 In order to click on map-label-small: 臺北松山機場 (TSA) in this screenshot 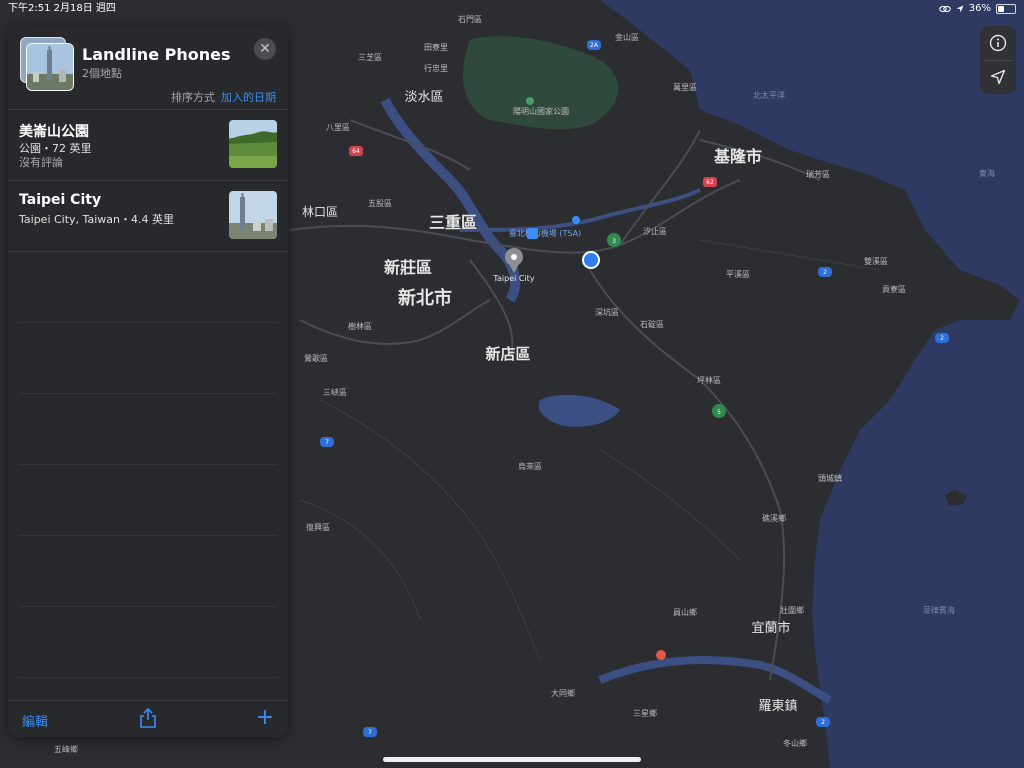, I will do `click(545, 233)`.